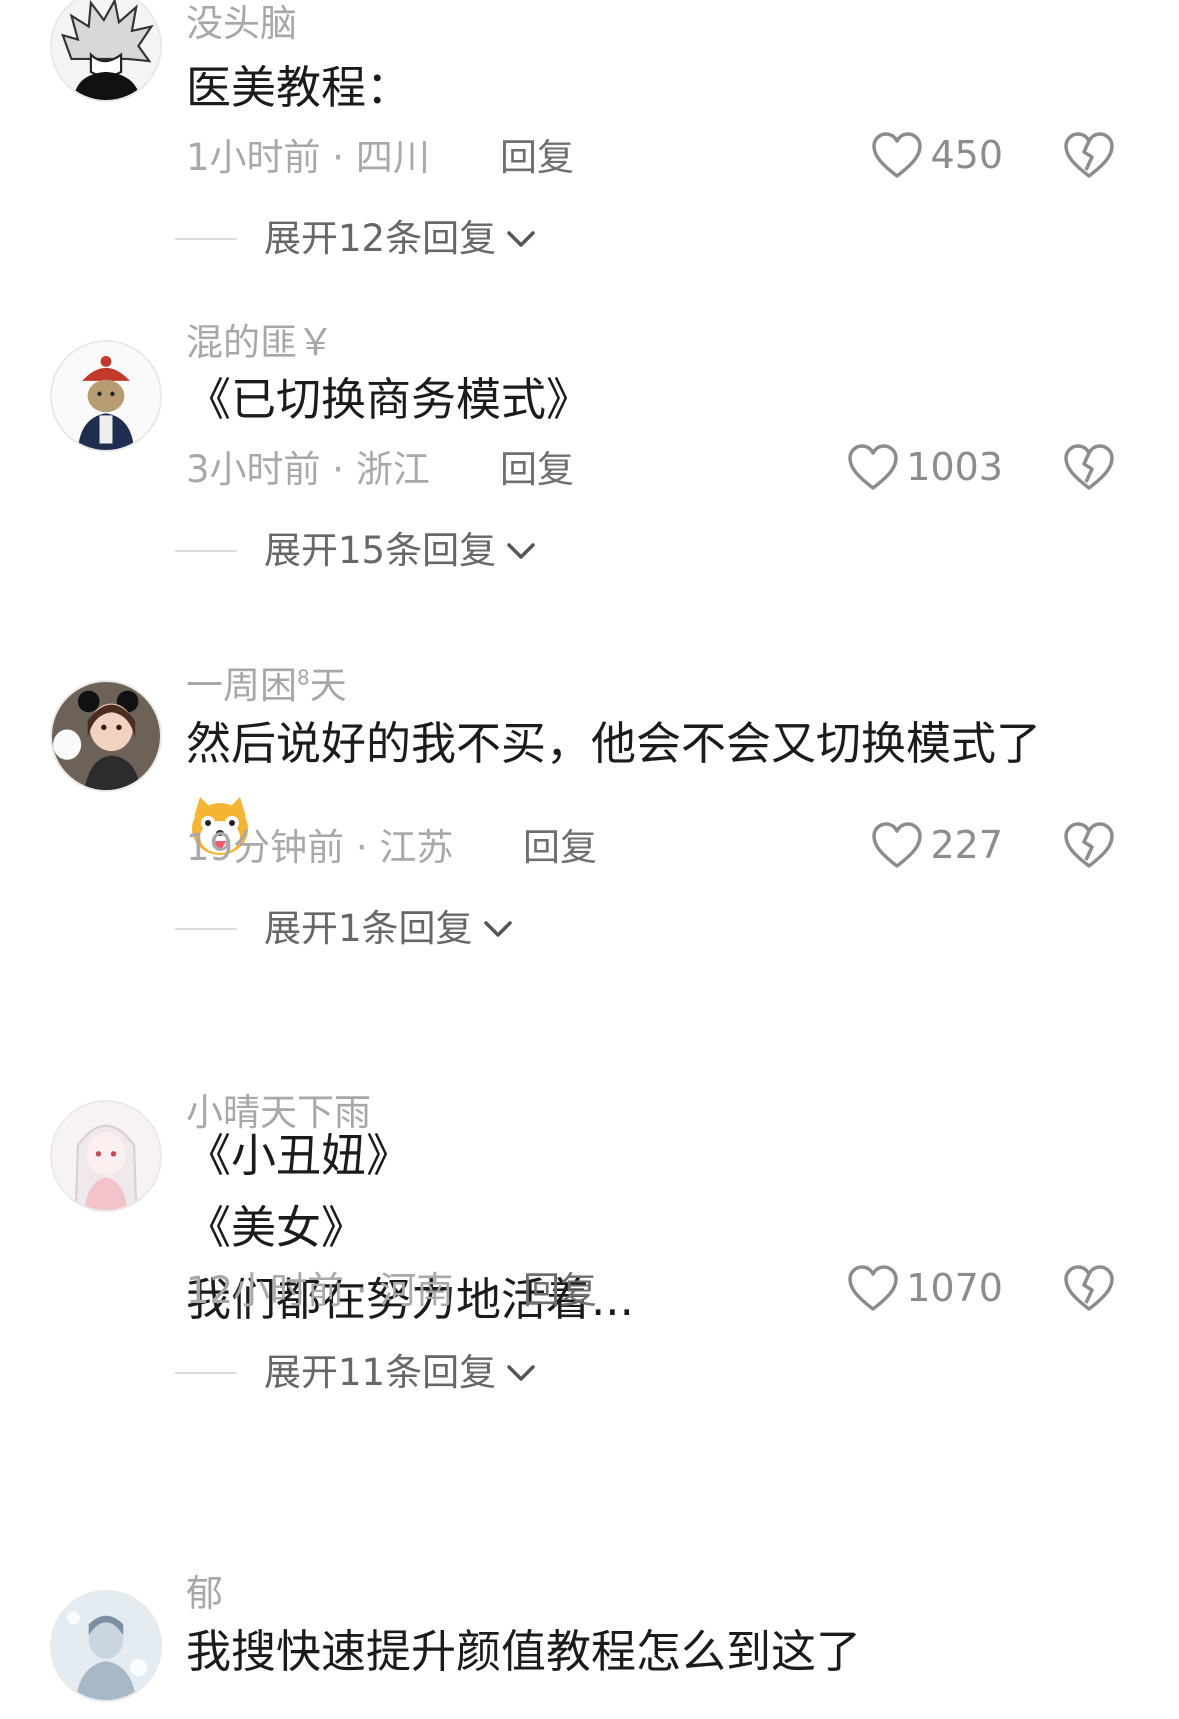 The height and width of the screenshot is (1719, 1179). I want to click on comment-meta: 12小时前 · 河南, so click(319, 1290).